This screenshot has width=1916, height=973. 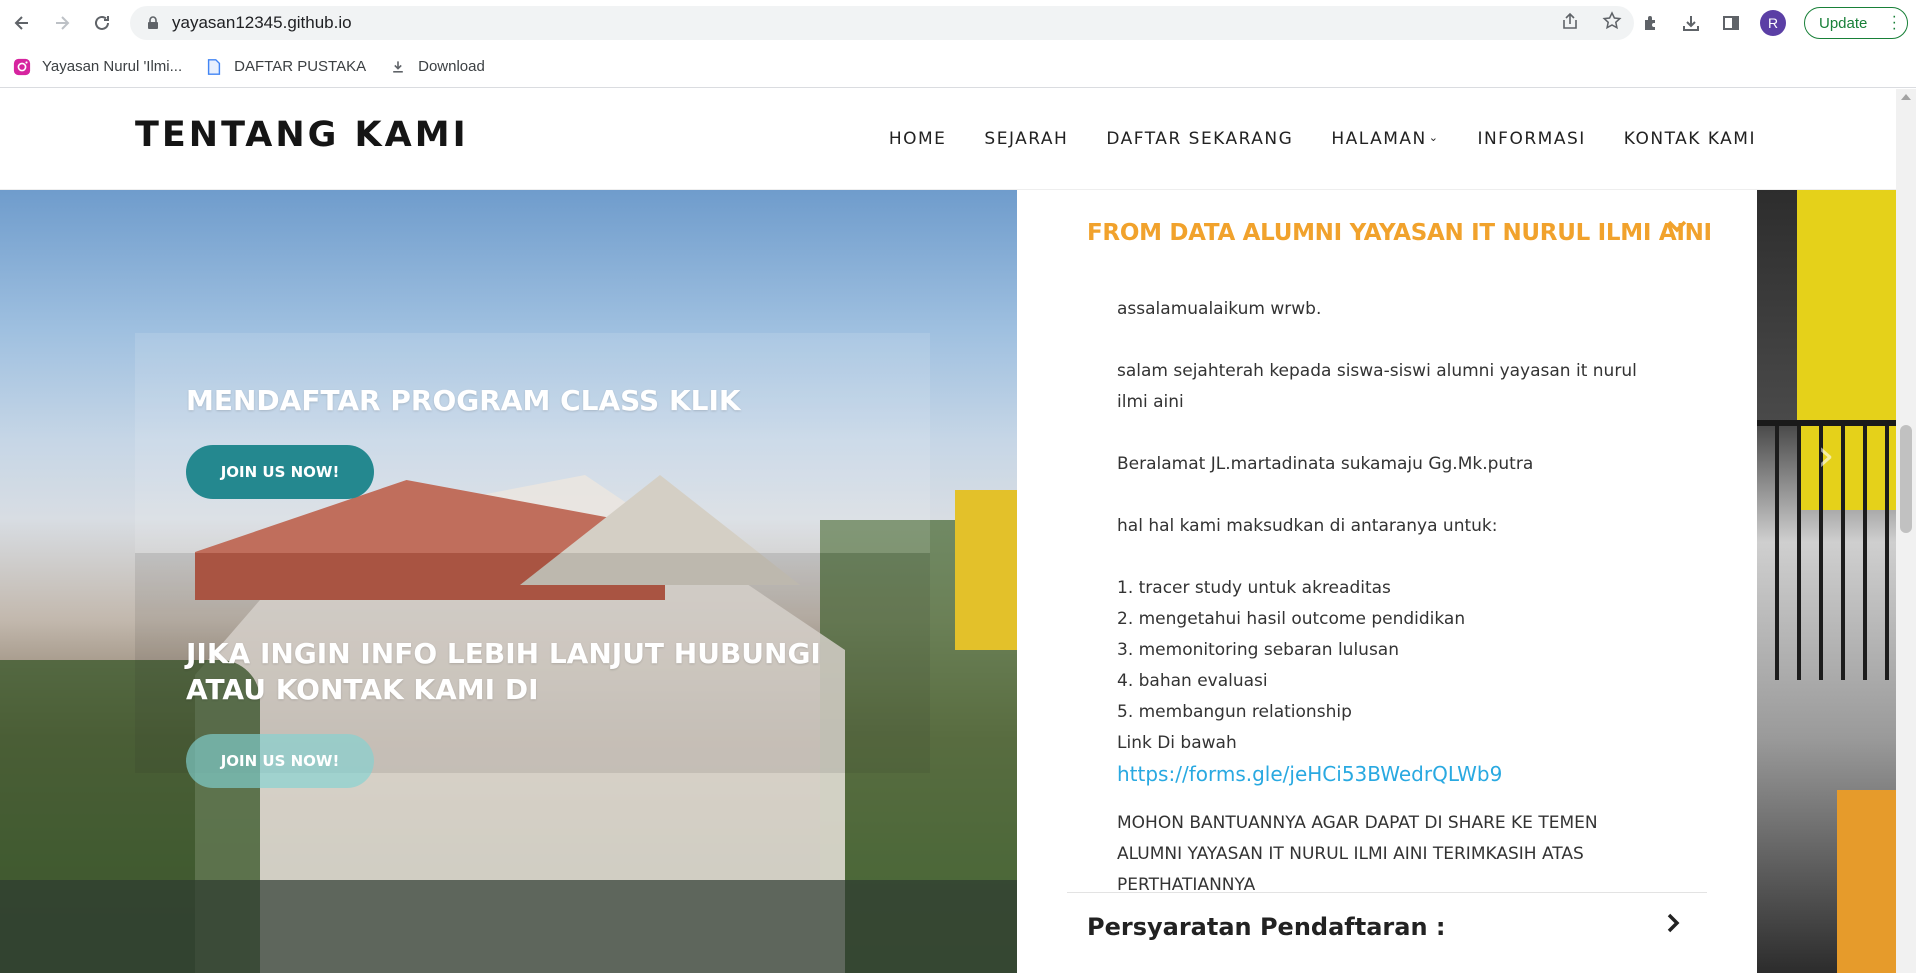 I want to click on downloads-icon, so click(x=1691, y=23).